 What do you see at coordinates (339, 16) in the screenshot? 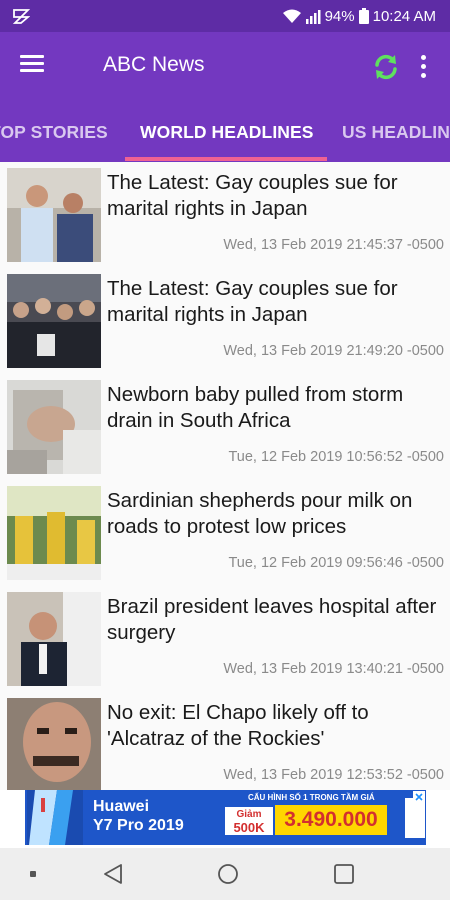
I see `battery-percentage: 94%` at bounding box center [339, 16].